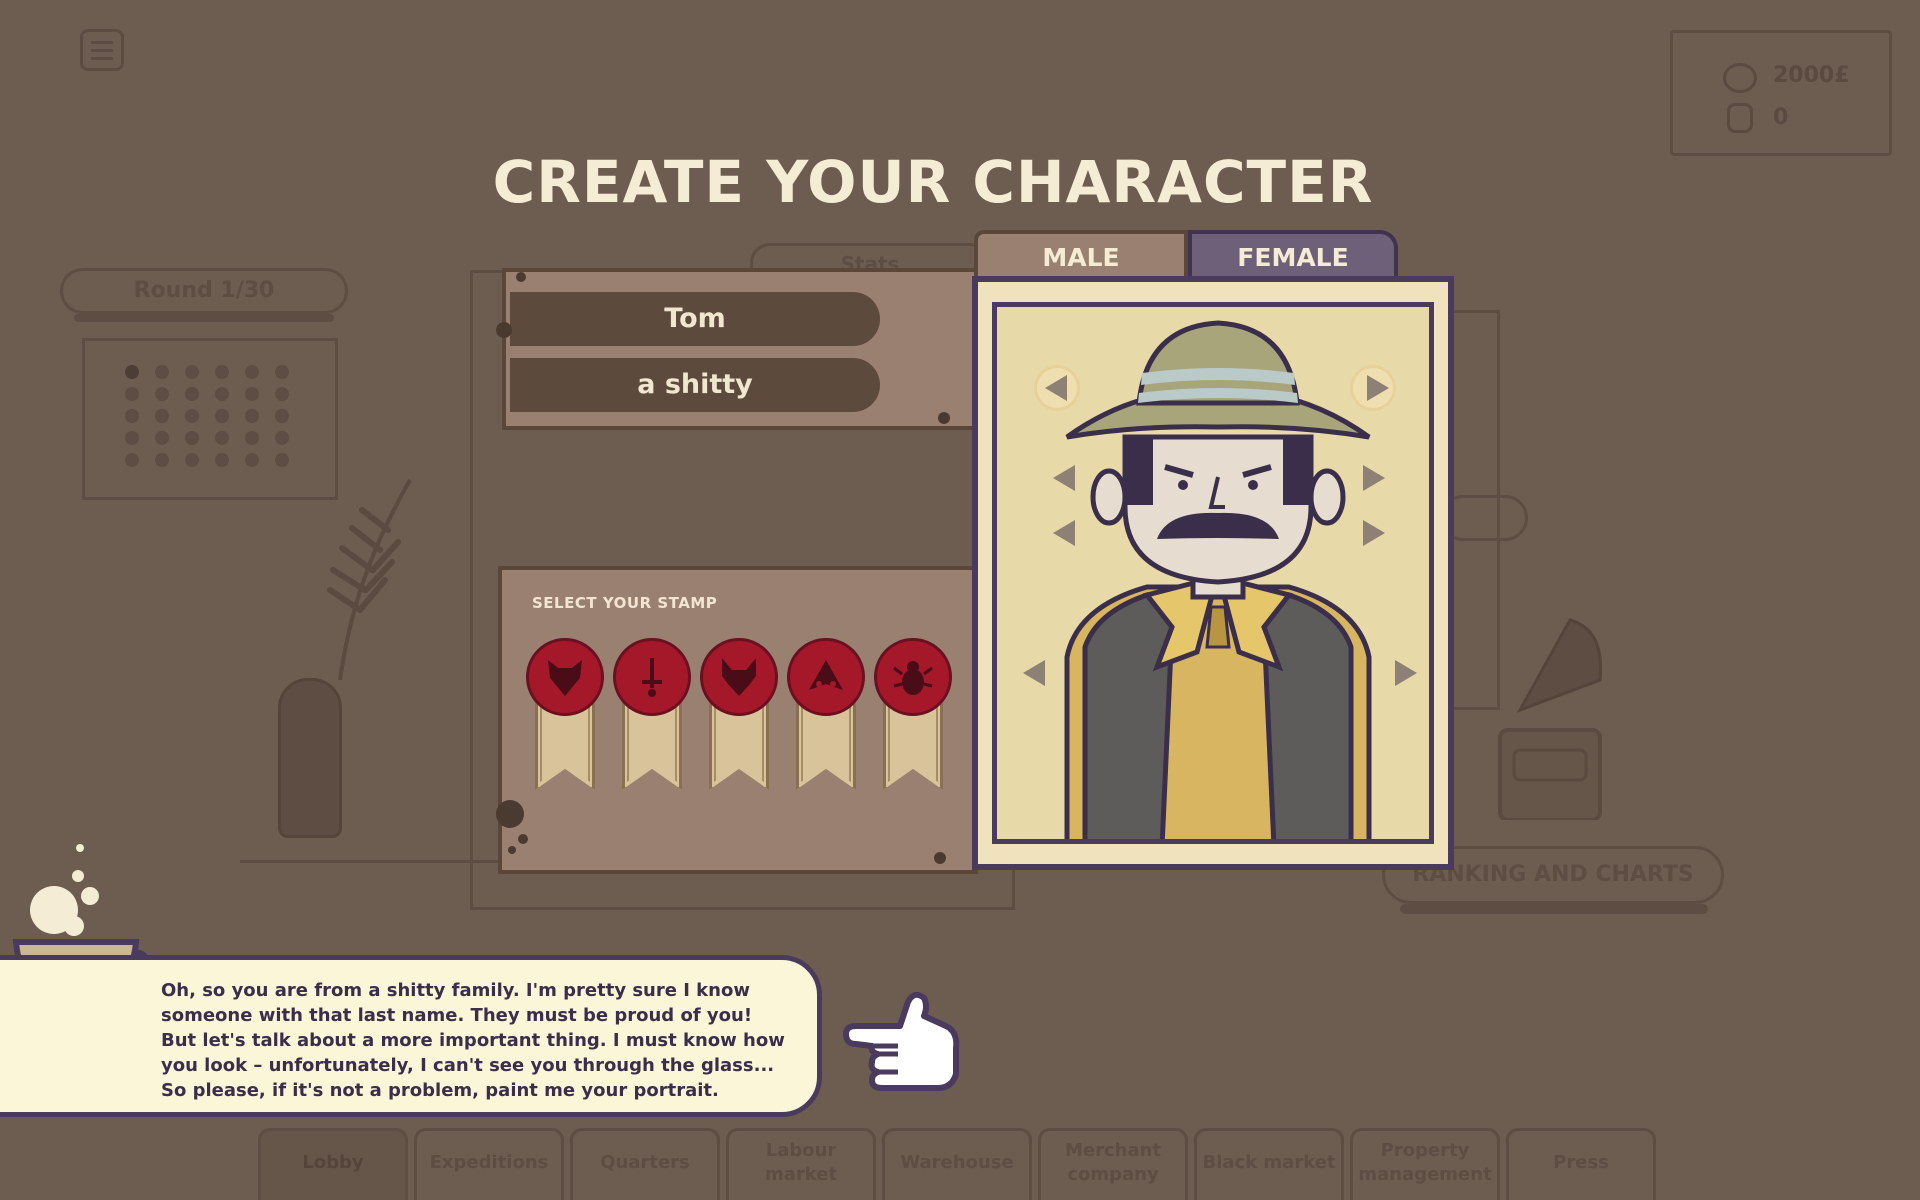 The height and width of the screenshot is (1200, 1920). Describe the element at coordinates (333, 1164) in the screenshot. I see `nav-tab-lobby: Lobby` at that location.